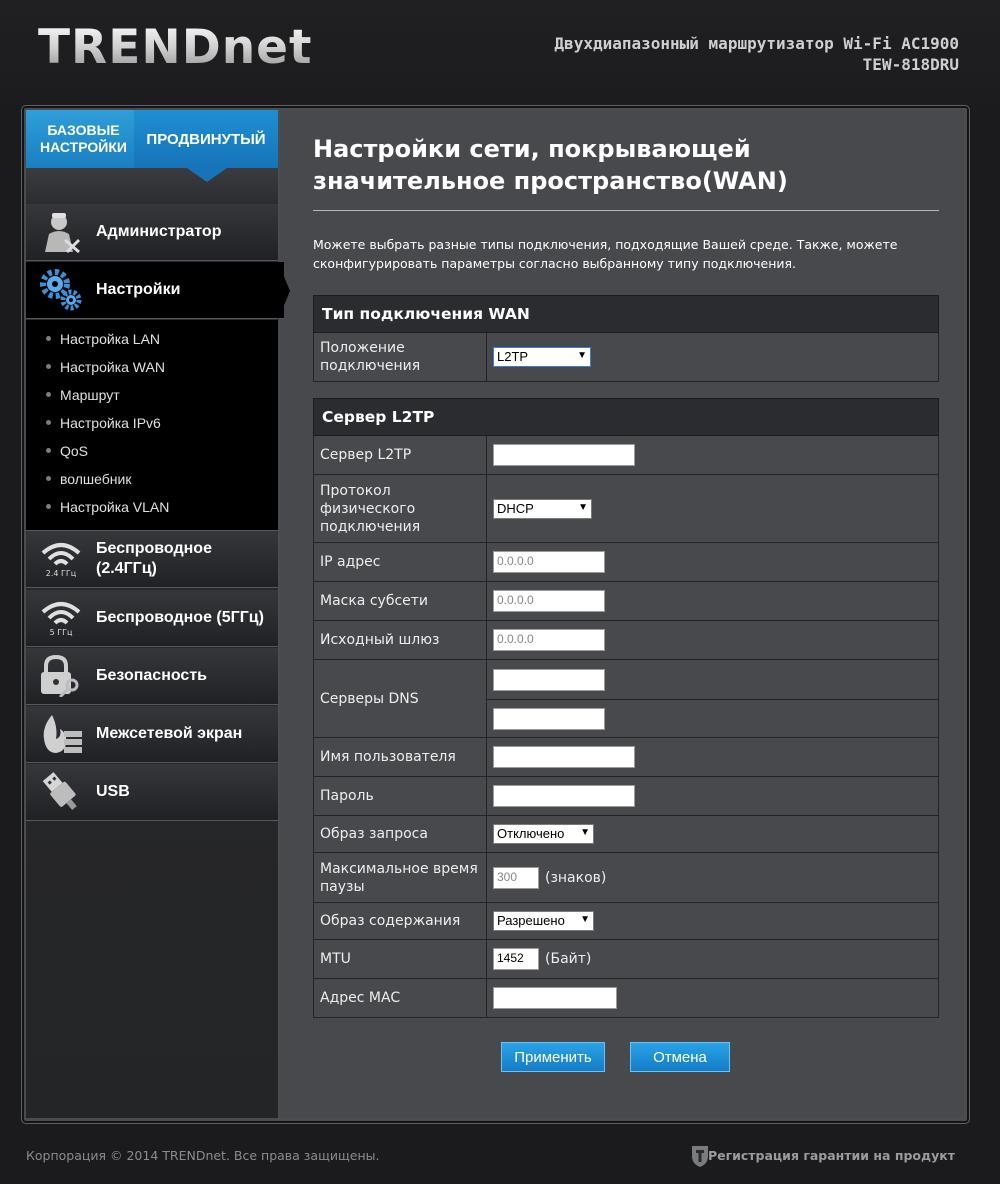 The width and height of the screenshot is (1000, 1184). I want to click on subnet-mask-input: 0.0.0.0, so click(549, 601).